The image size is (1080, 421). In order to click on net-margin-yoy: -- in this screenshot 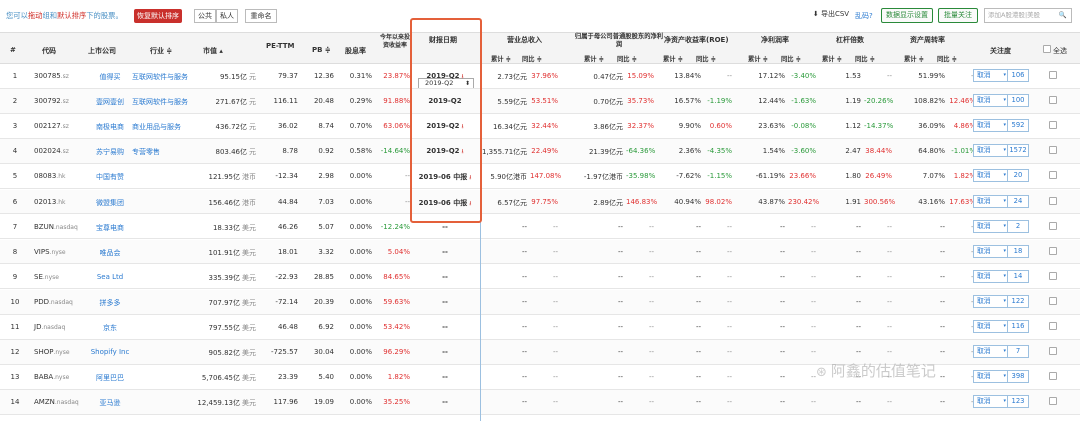, I will do `click(813, 377)`.